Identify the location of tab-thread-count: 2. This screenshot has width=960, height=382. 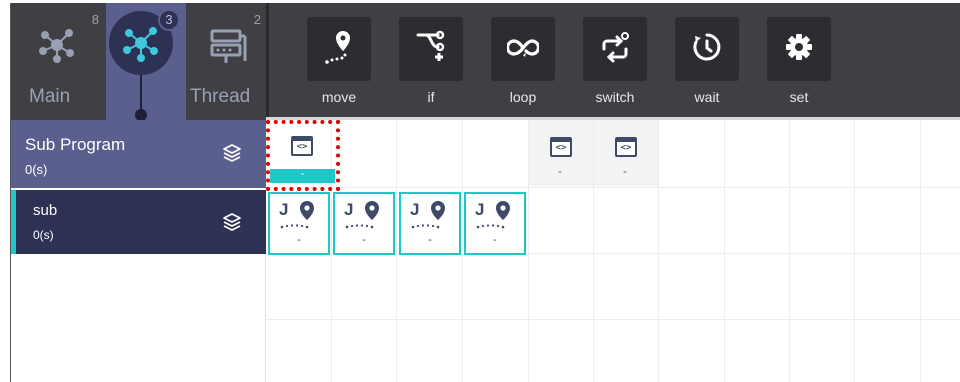
(257, 19).